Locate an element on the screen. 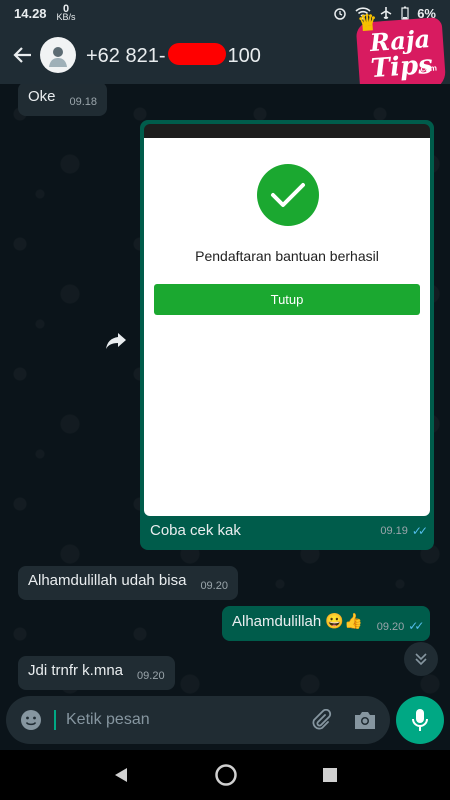  watermark-domain: .com is located at coordinates (427, 68).